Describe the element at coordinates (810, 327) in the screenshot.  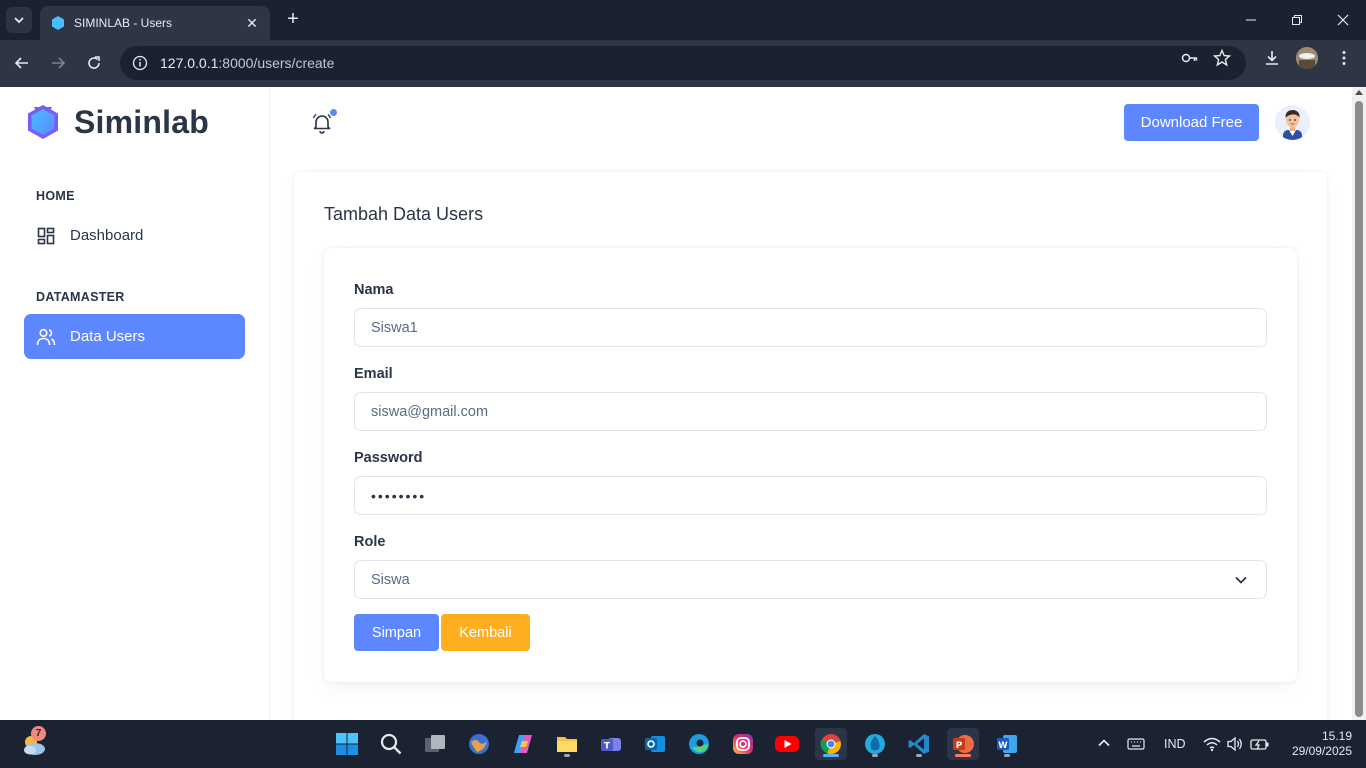
I see `nama-input` at that location.